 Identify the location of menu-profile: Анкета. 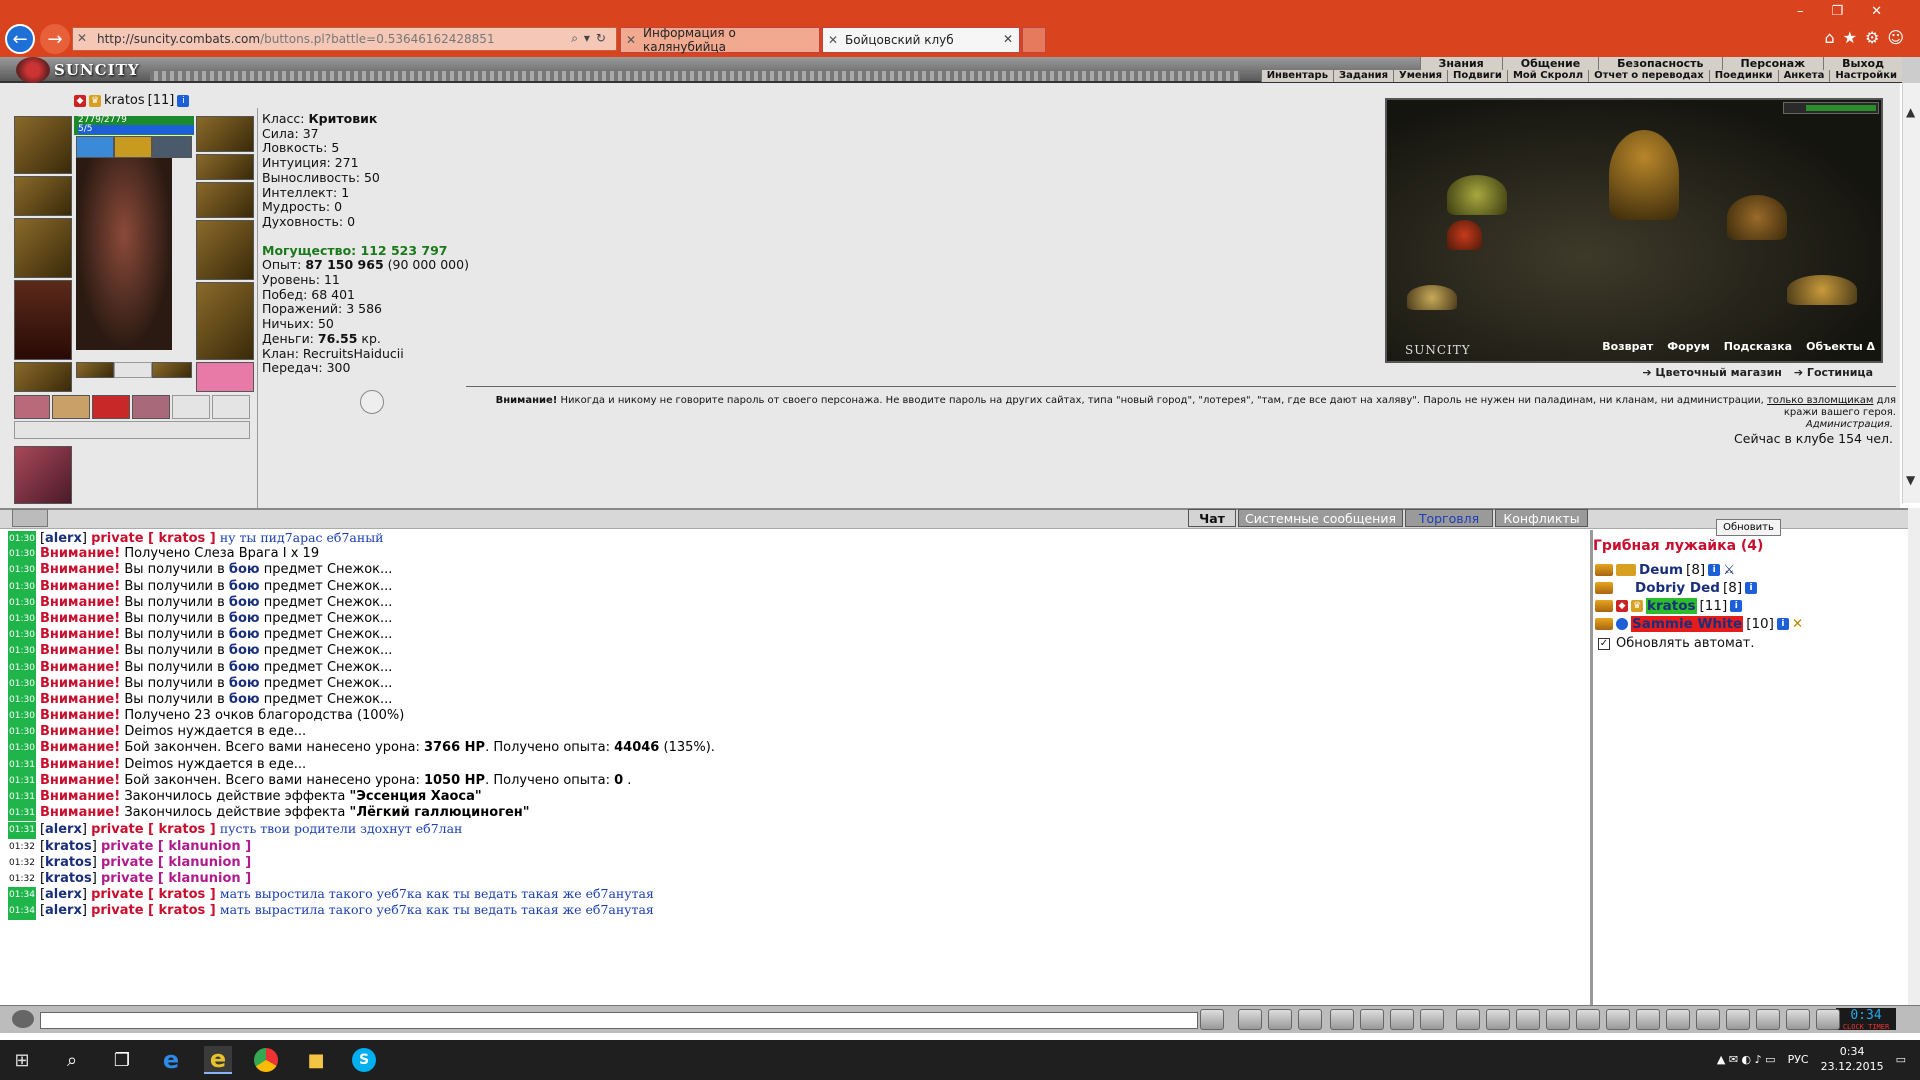
(1803, 76).